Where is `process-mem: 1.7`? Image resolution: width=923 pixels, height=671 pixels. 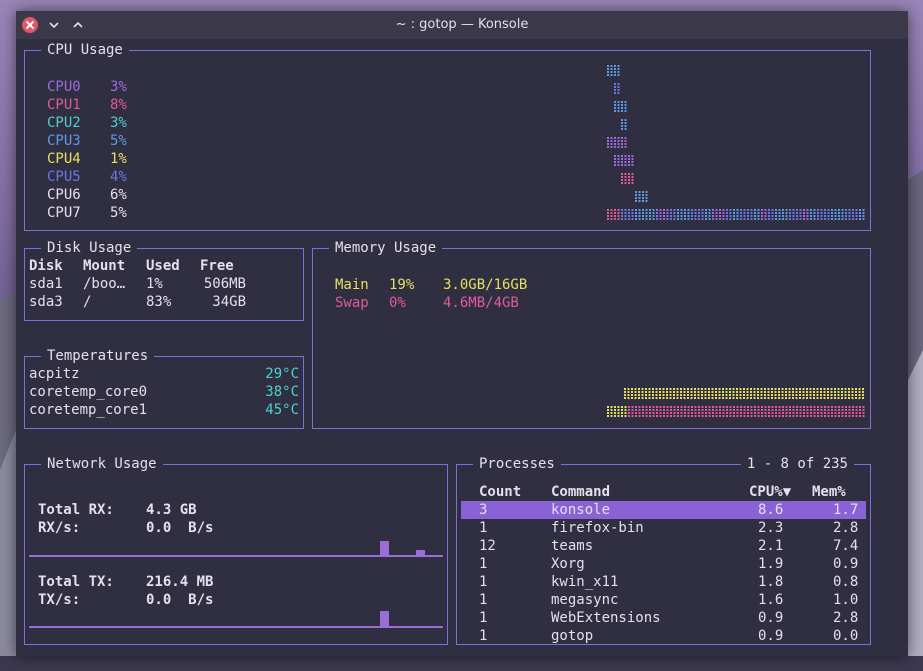
process-mem: 1.7 is located at coordinates (846, 510).